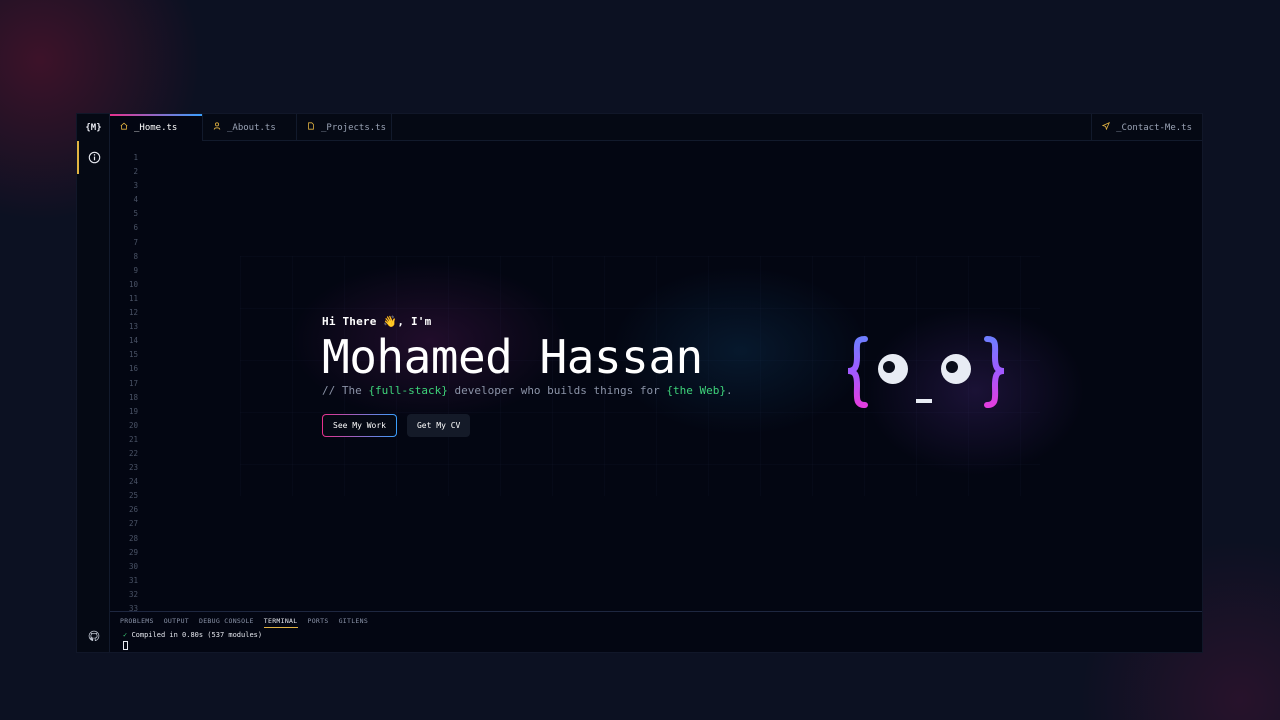 This screenshot has height=720, width=1280. What do you see at coordinates (93, 157) in the screenshot?
I see `info-icon` at bounding box center [93, 157].